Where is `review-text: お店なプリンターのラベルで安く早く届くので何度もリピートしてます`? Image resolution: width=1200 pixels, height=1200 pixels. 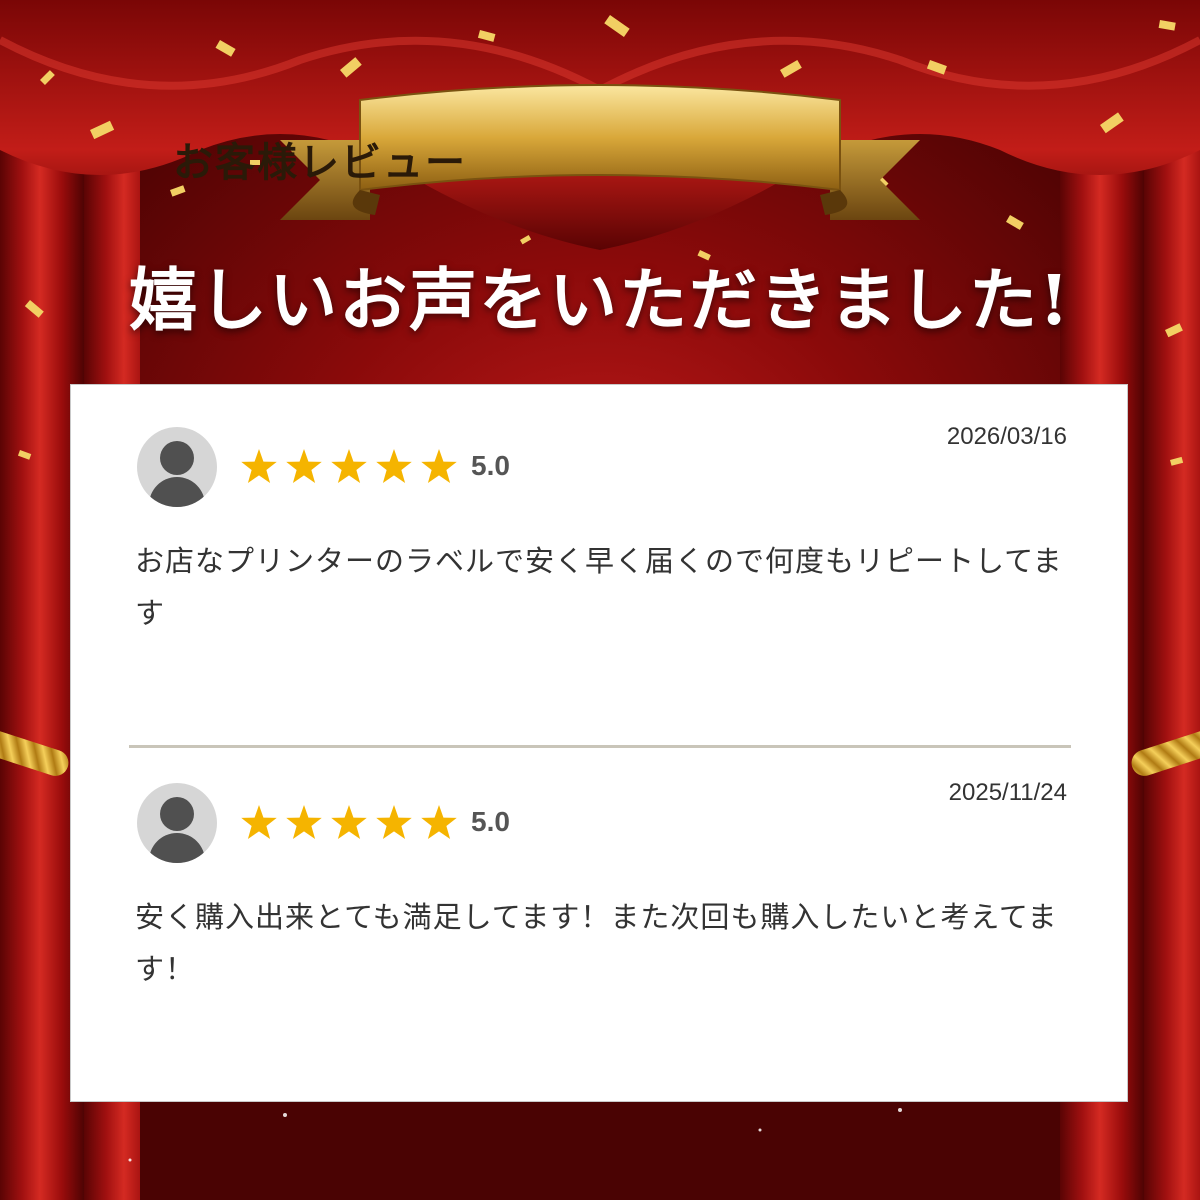
review-text: お店なプリンターのラベルで安く早く届くので何度もリピートしてます is located at coordinates (599, 587).